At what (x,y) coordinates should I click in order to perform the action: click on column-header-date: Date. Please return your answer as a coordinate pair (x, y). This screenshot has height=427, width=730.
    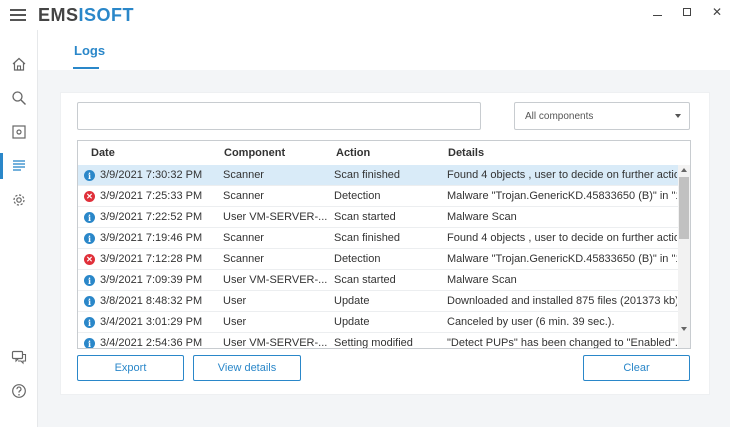
    Looking at the image, I should click on (103, 153).